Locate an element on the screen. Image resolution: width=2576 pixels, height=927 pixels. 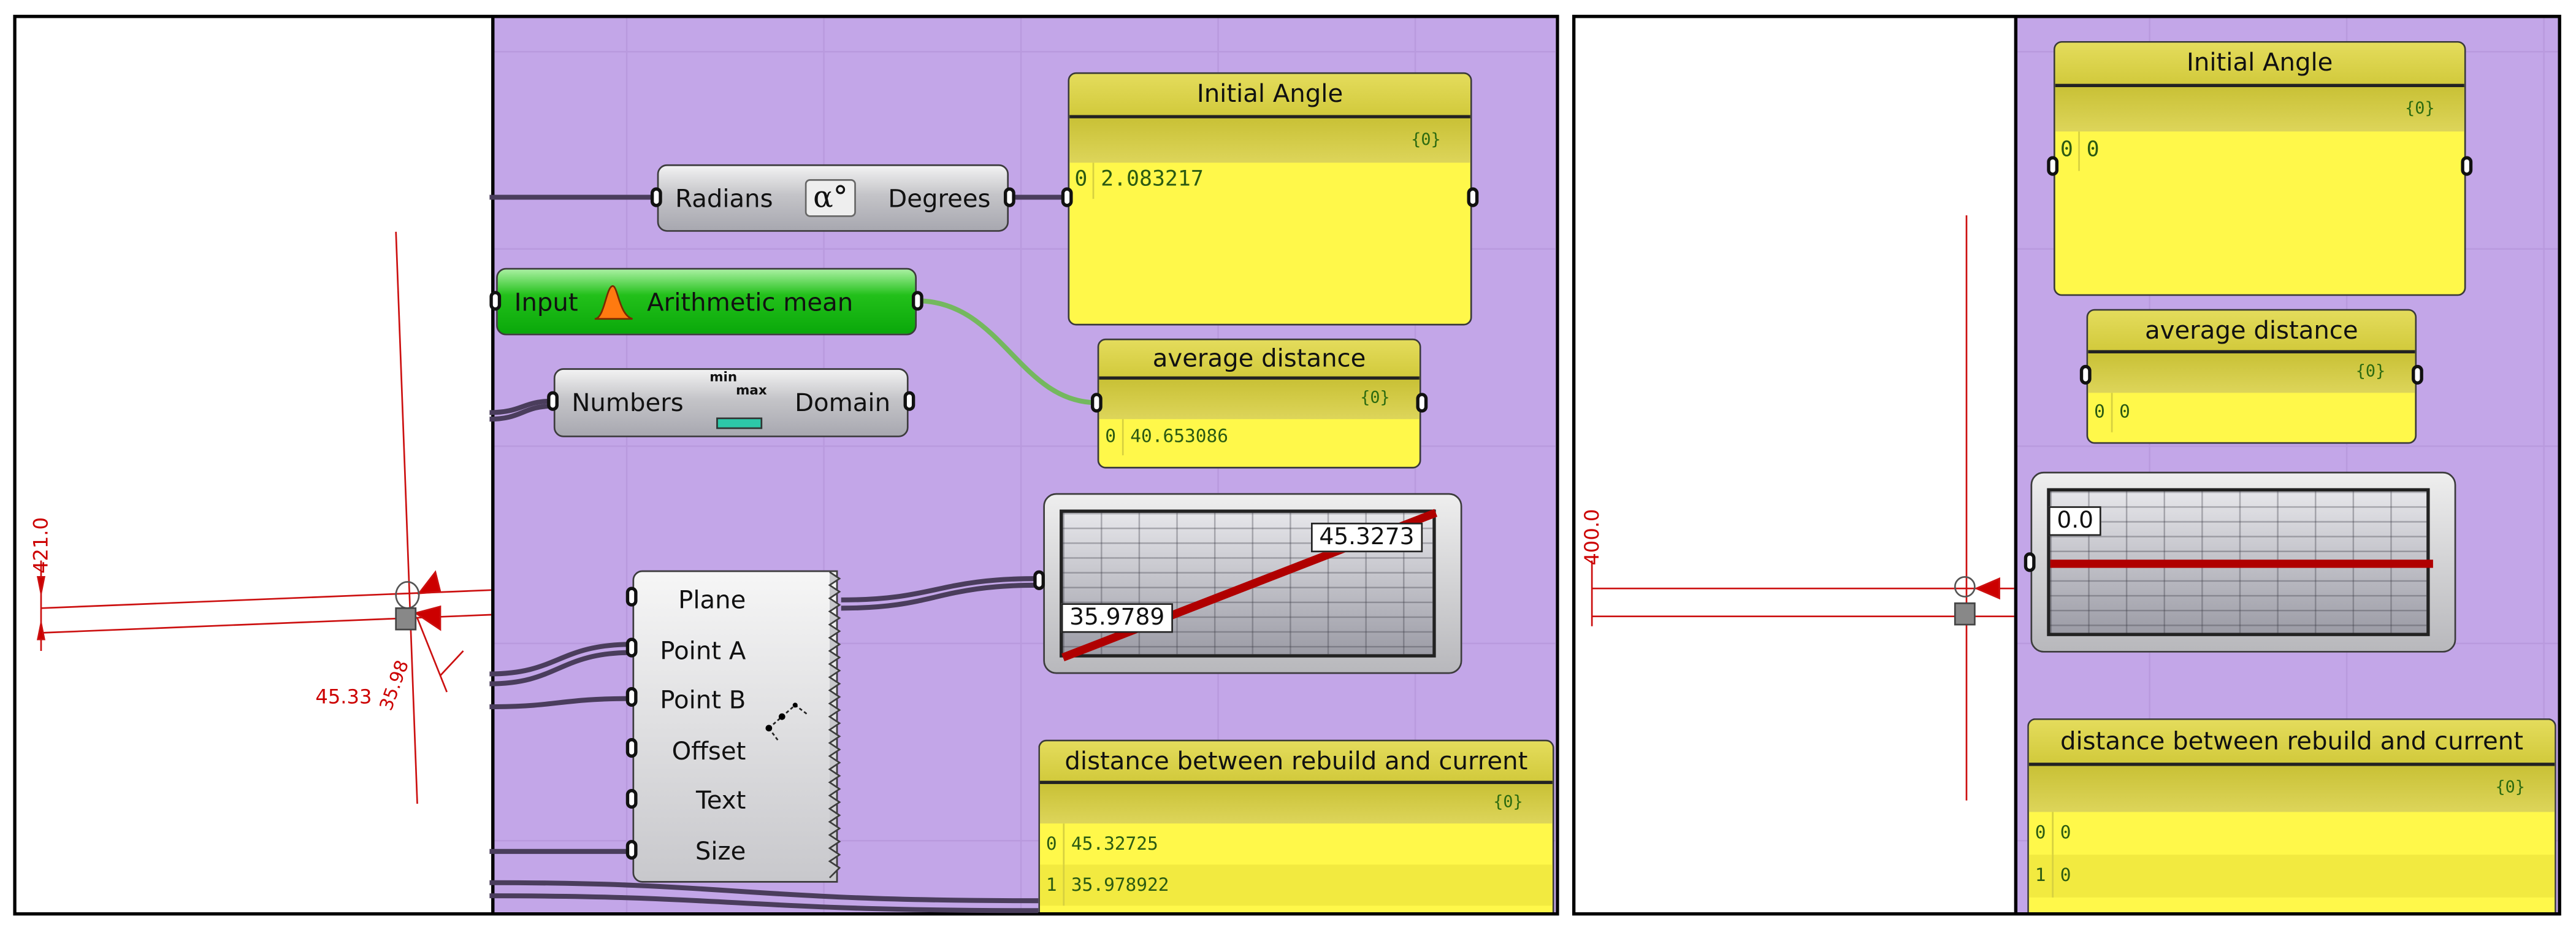
graph-end-label: 45.3273 is located at coordinates (1367, 537).